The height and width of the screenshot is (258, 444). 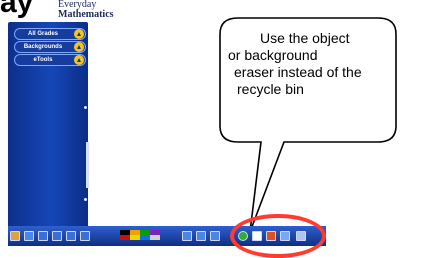 What do you see at coordinates (43, 236) in the screenshot?
I see `pen-icon` at bounding box center [43, 236].